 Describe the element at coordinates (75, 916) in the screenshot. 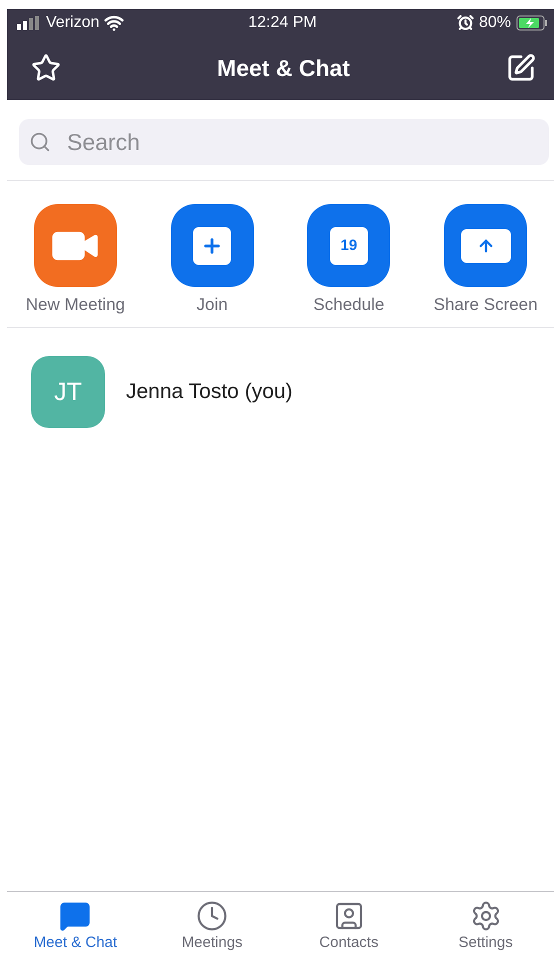

I see `chat-bubble-icon` at that location.